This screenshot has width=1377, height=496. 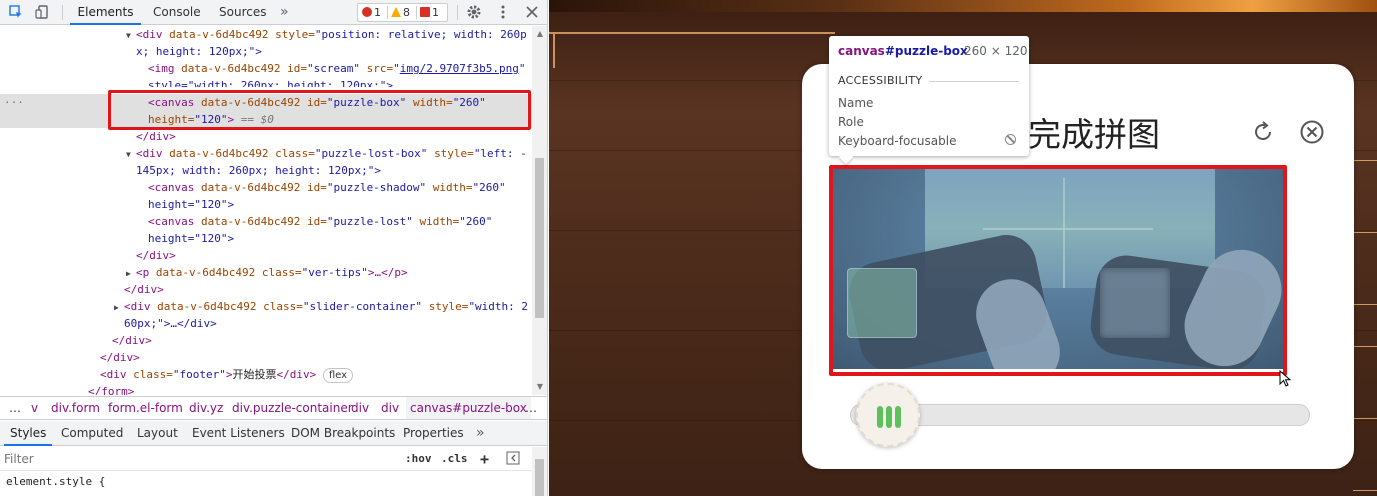 What do you see at coordinates (75, 408) in the screenshot?
I see `breadcrumb-item: div.form` at bounding box center [75, 408].